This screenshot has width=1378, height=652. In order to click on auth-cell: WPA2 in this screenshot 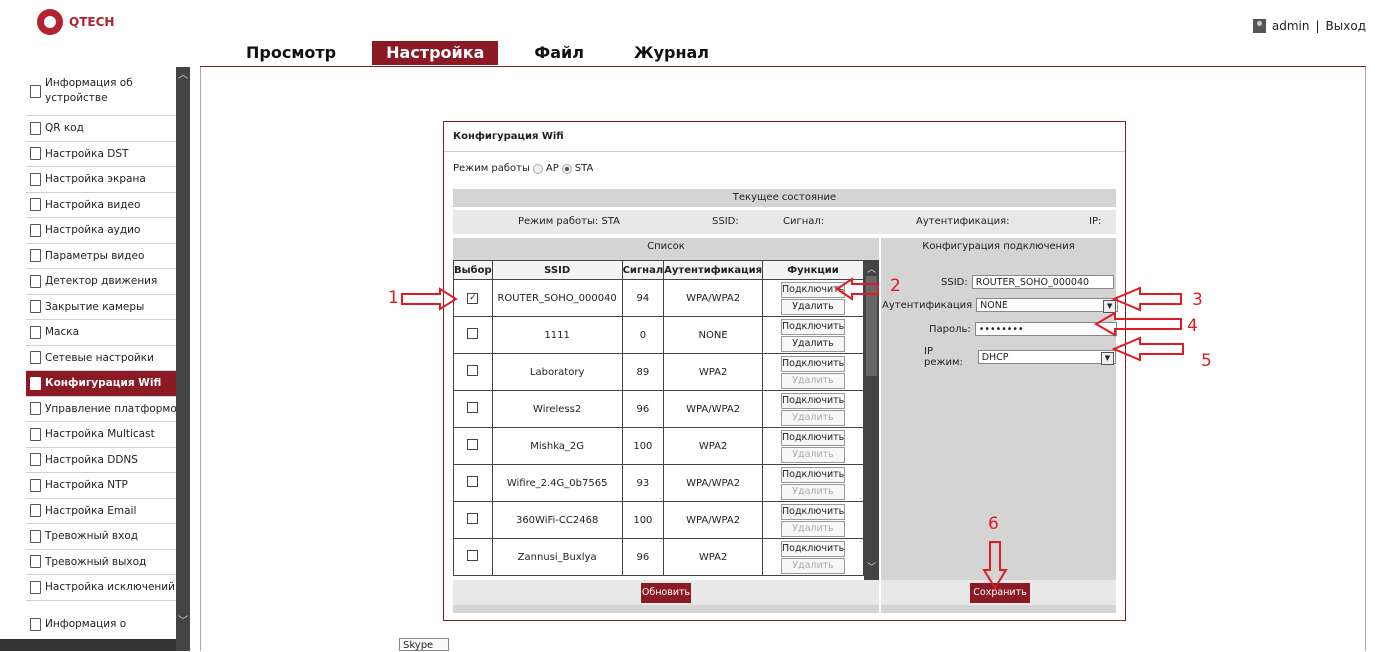, I will do `click(713, 557)`.